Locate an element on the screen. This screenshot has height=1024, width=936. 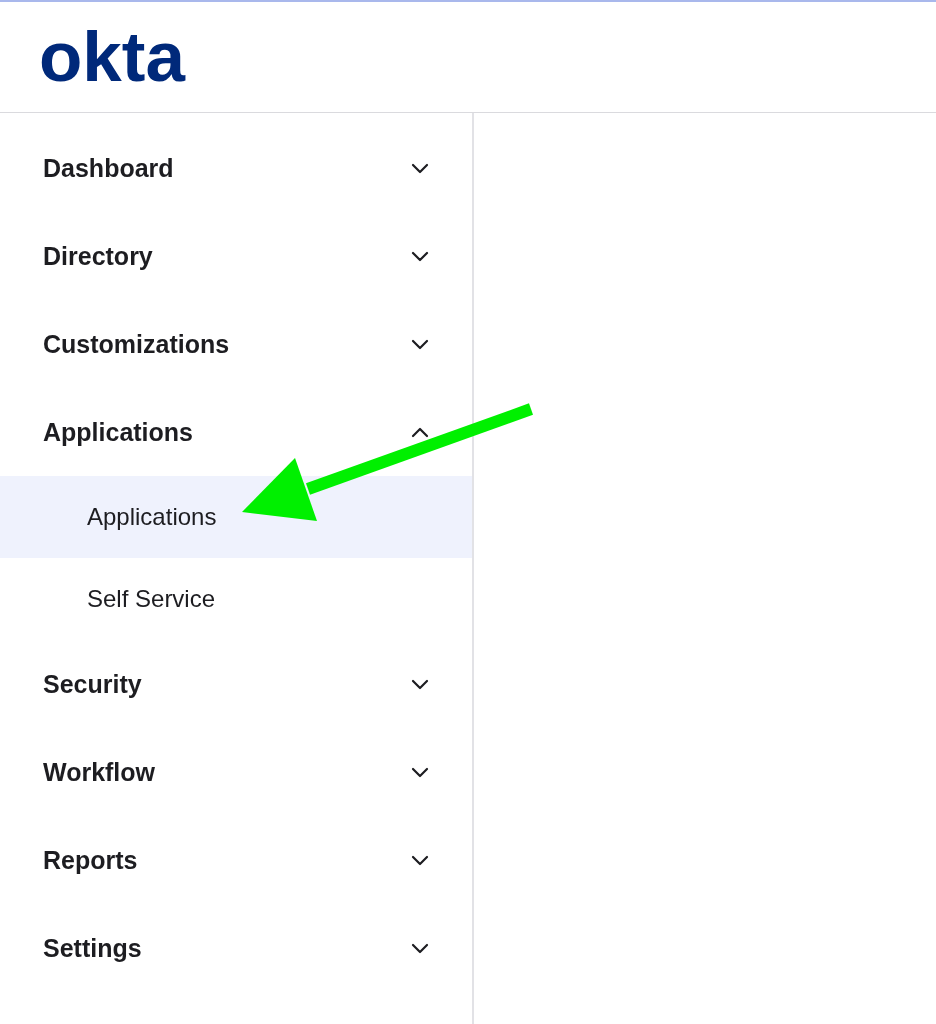
logo: okta is located at coordinates (112, 56).